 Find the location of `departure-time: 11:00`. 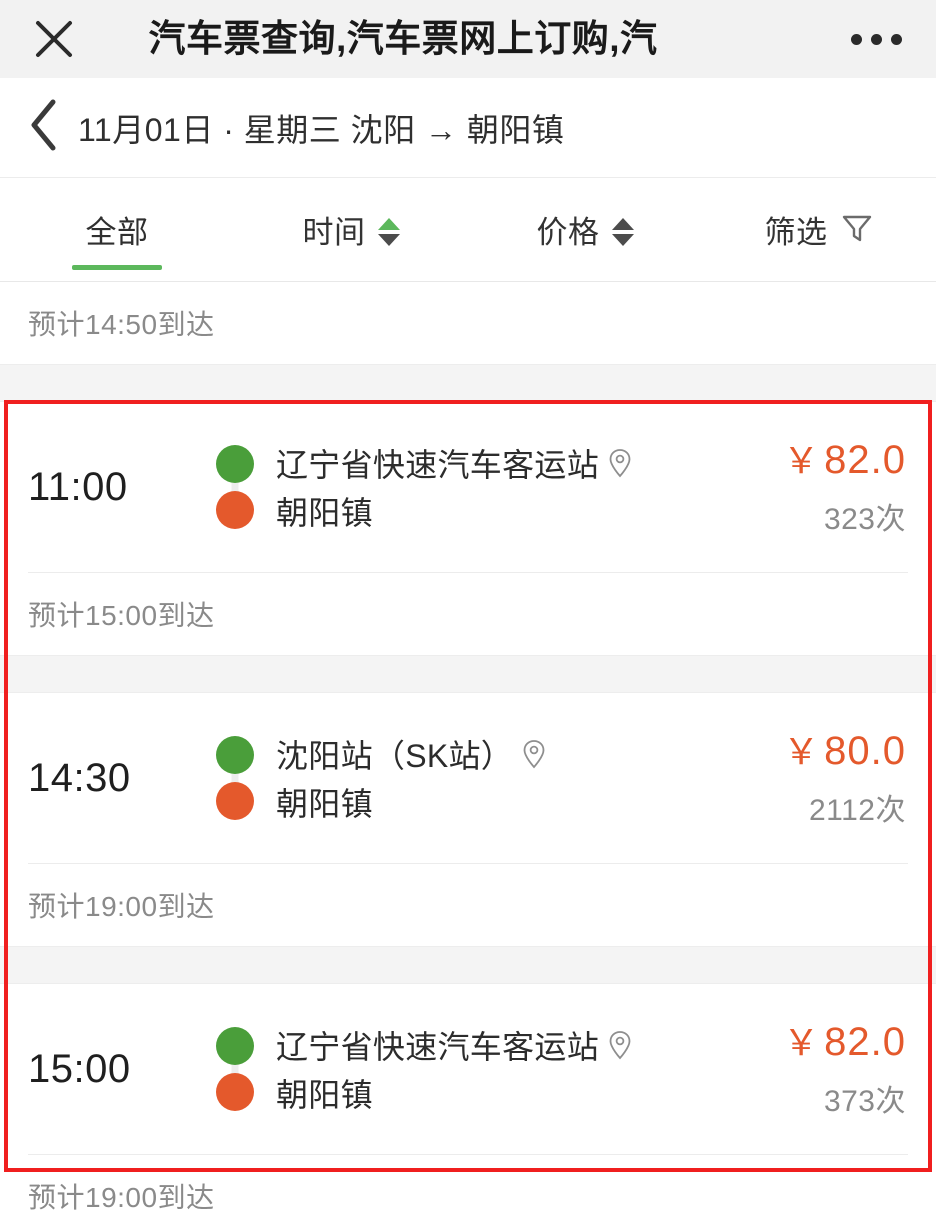

departure-time: 11:00 is located at coordinates (78, 486).